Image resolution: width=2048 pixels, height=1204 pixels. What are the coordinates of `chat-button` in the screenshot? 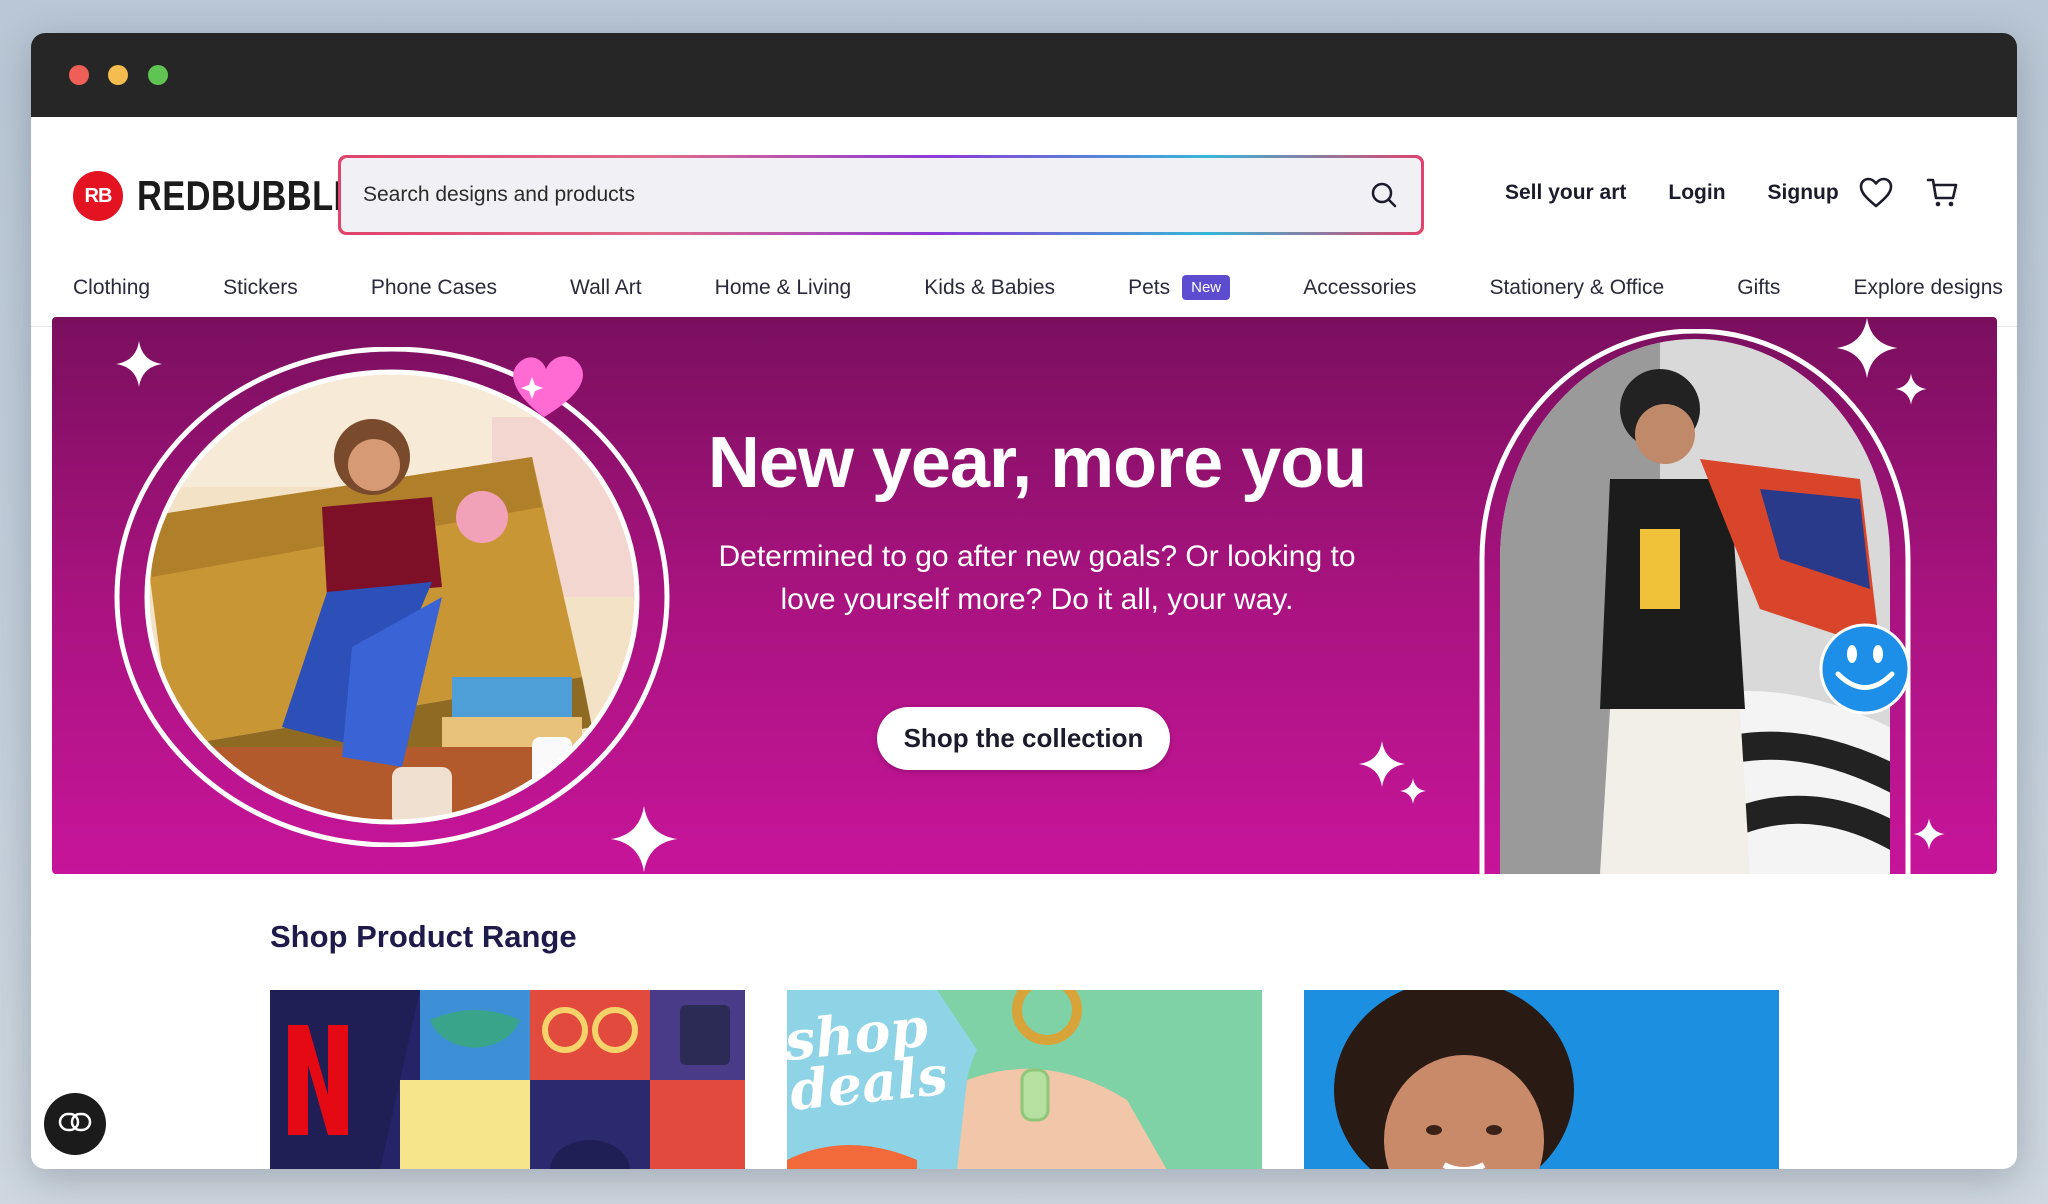 It's located at (75, 1124).